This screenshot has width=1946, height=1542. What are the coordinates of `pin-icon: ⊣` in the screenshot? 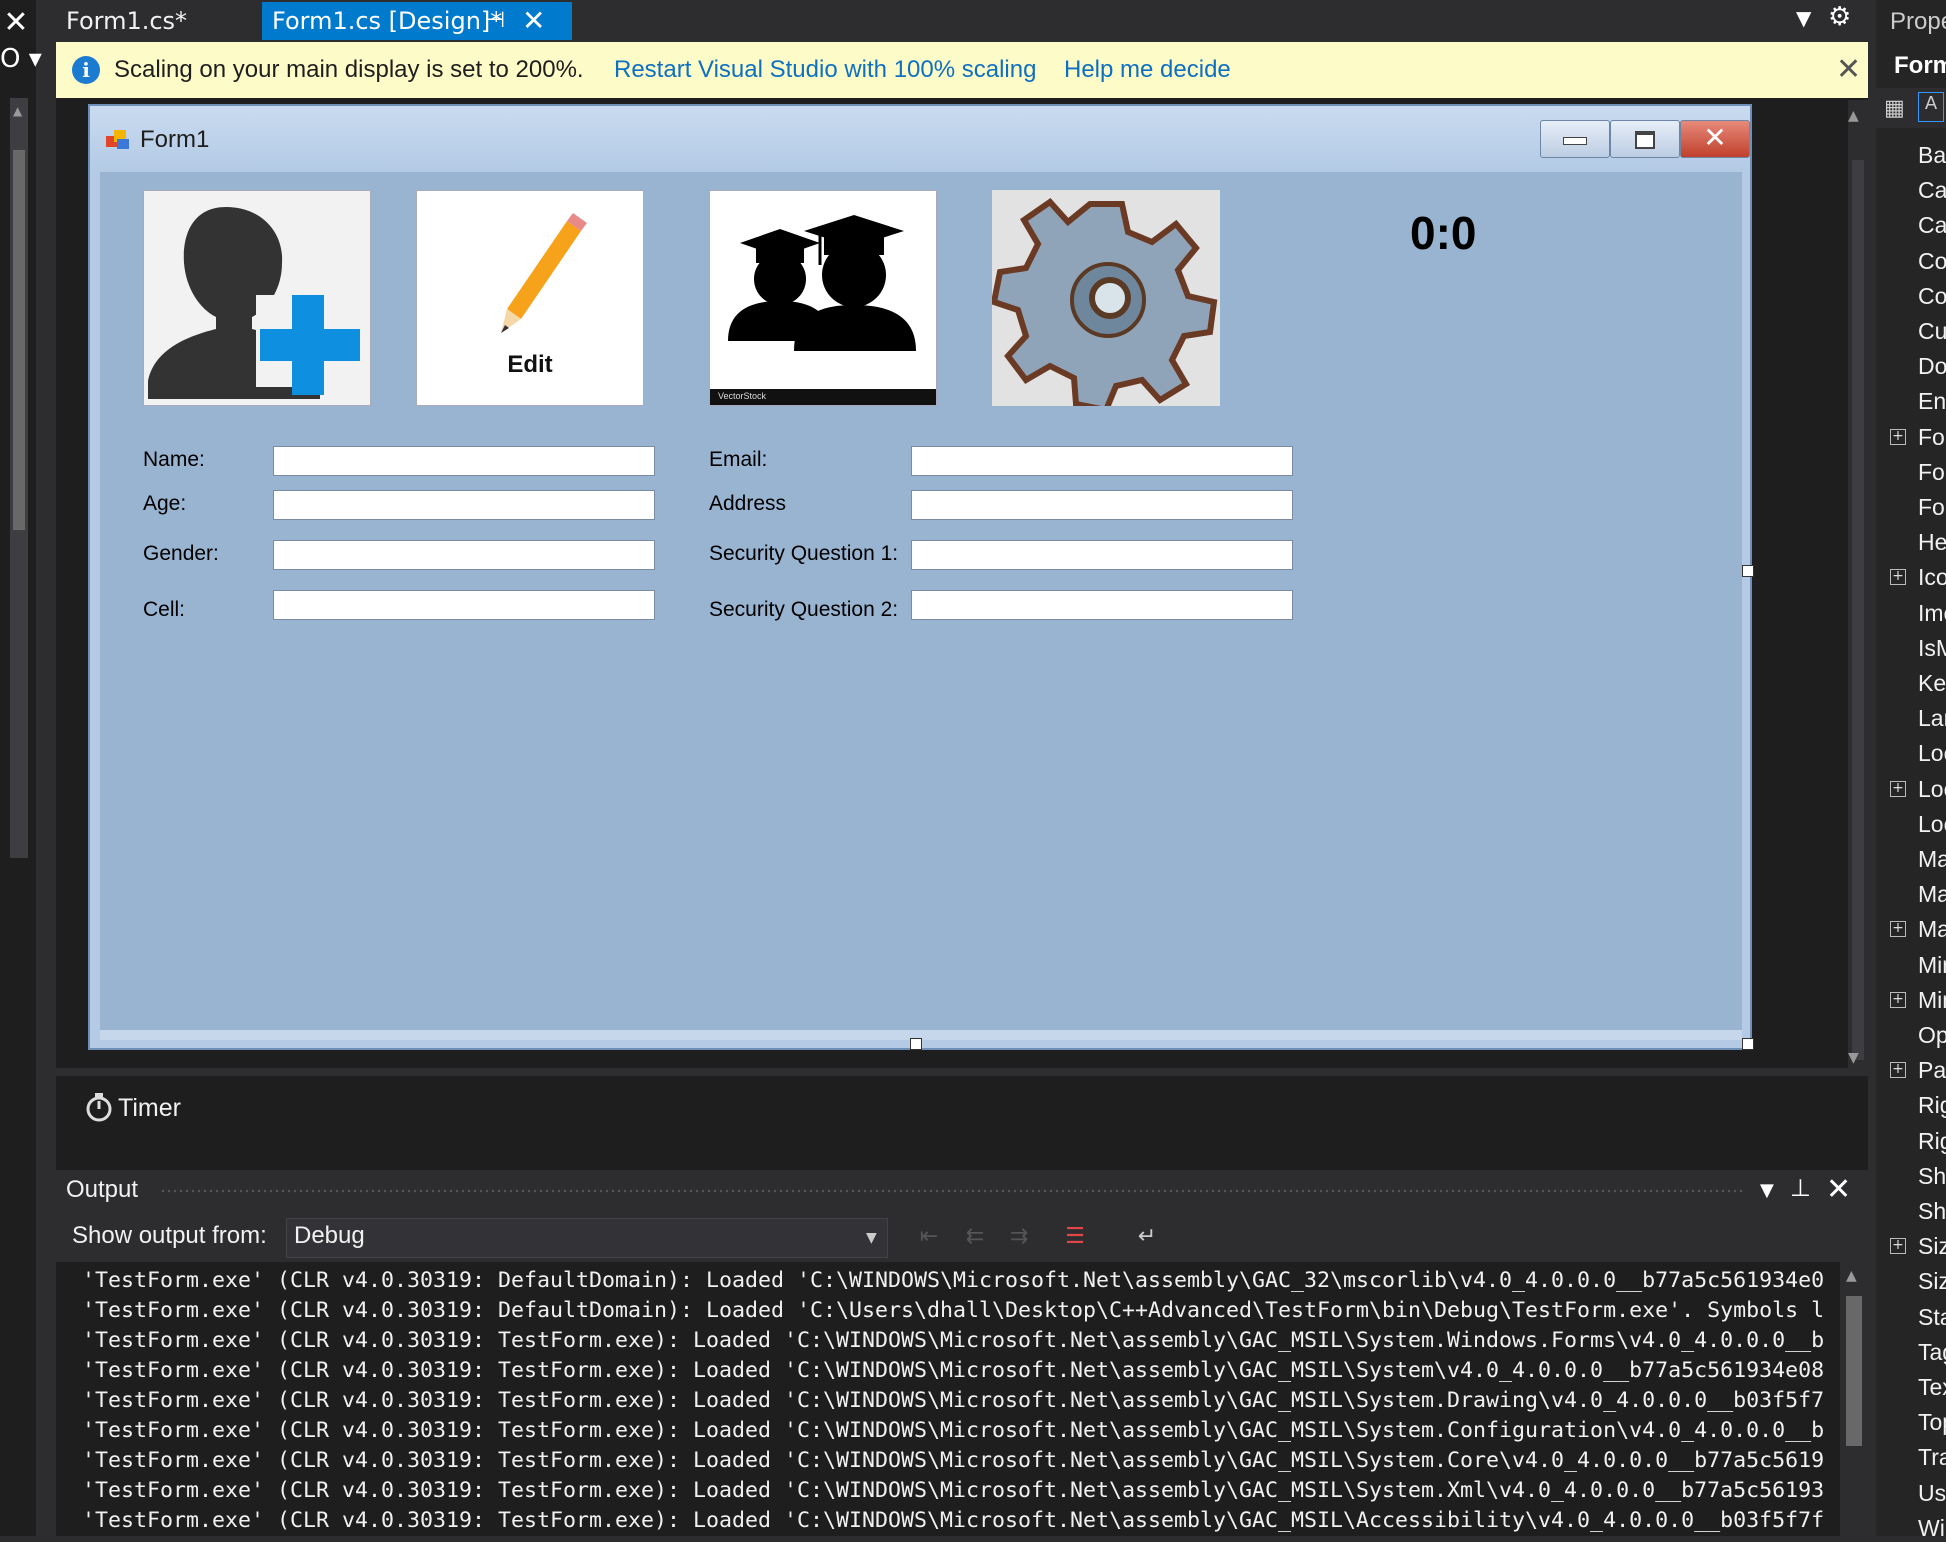 It's located at (495, 21).